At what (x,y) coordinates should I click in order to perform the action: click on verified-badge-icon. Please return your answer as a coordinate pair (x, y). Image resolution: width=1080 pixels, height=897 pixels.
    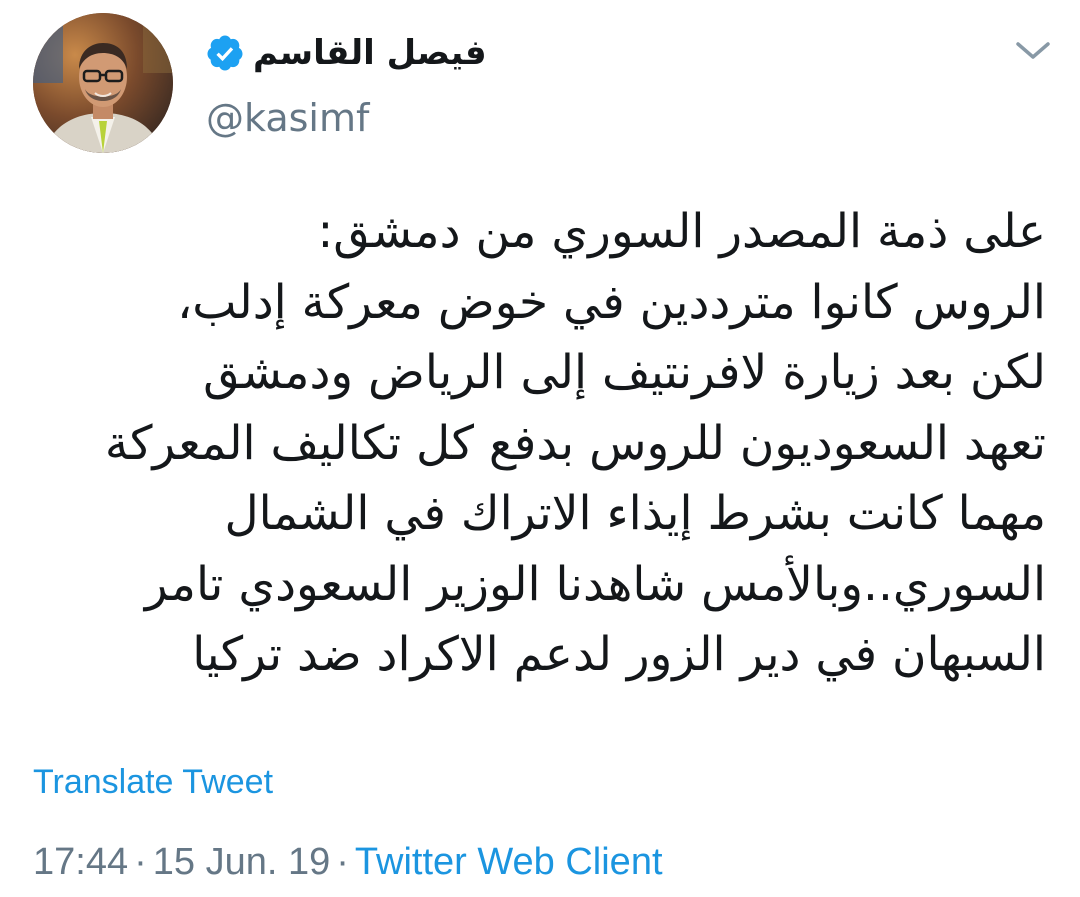
    Looking at the image, I should click on (225, 53).